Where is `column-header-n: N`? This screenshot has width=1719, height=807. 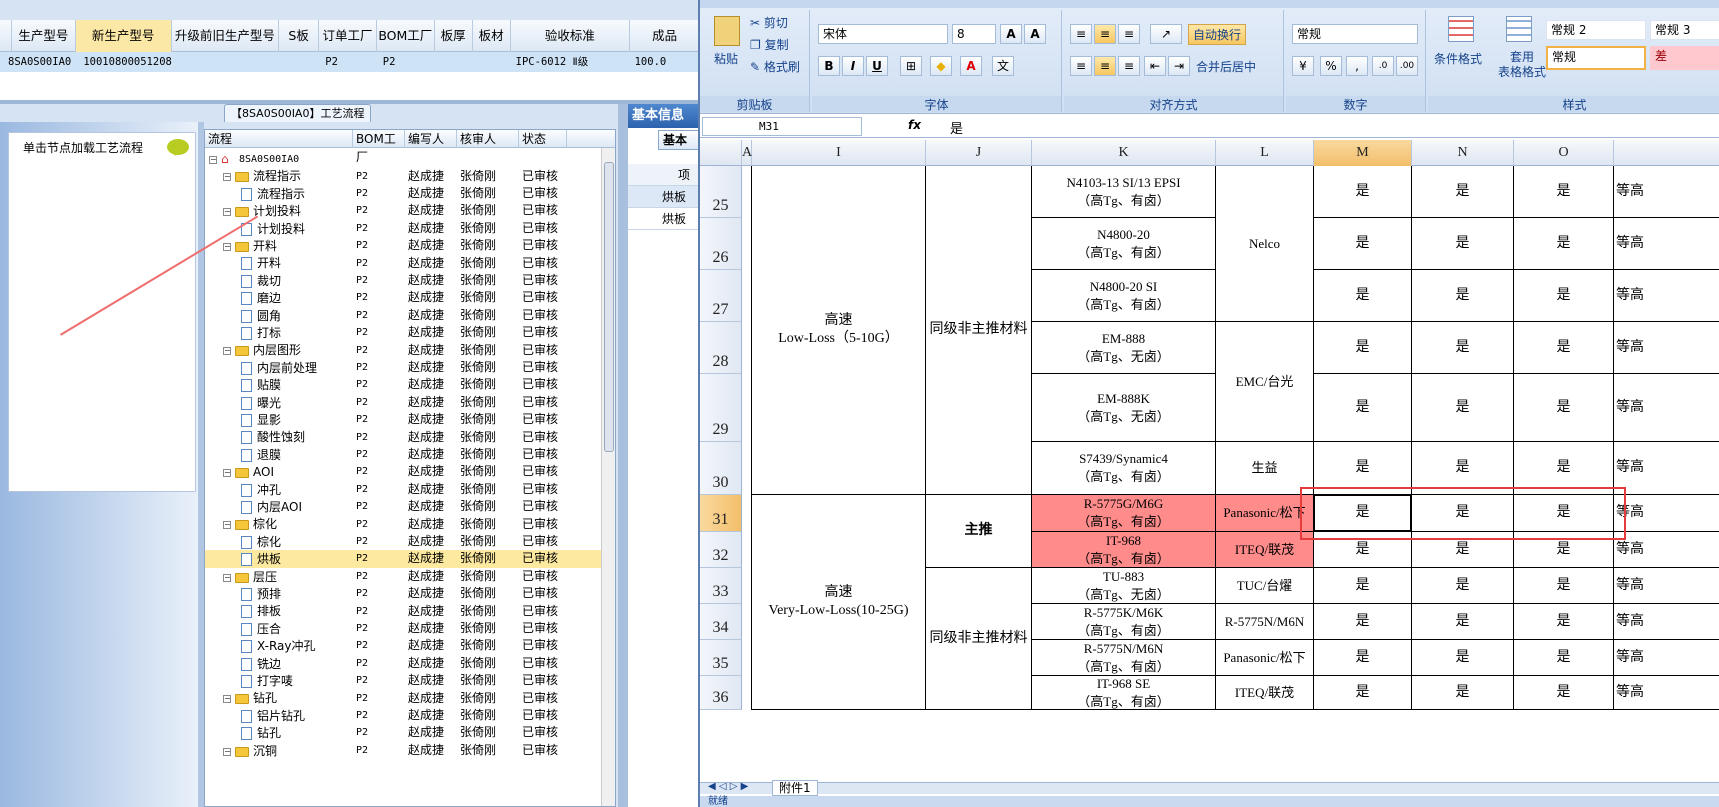 column-header-n: N is located at coordinates (1463, 153).